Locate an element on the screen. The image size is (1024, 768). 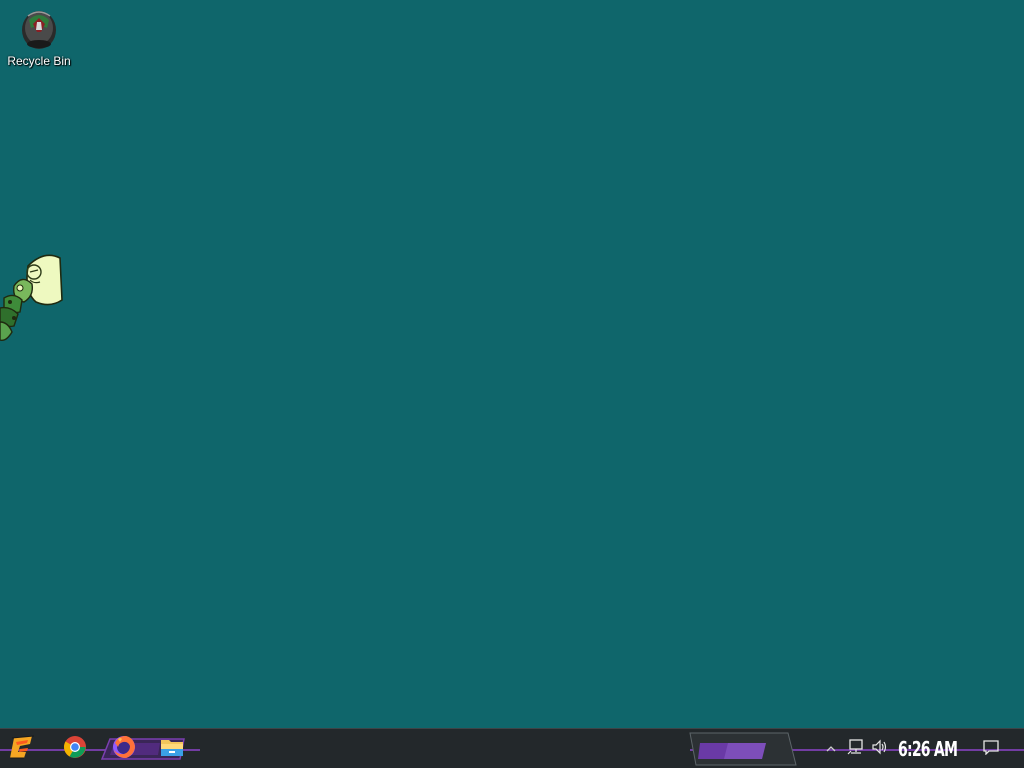
start-logo-icon is located at coordinates (22, 749).